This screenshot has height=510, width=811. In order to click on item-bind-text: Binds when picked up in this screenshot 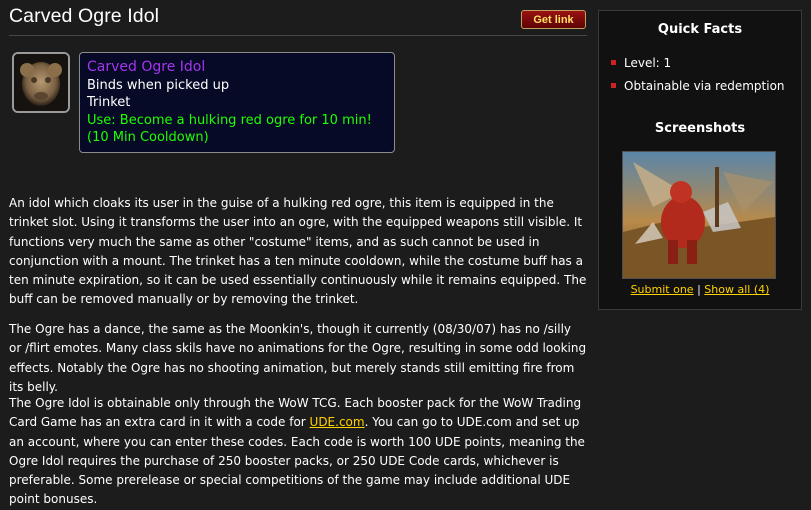, I will do `click(158, 85)`.